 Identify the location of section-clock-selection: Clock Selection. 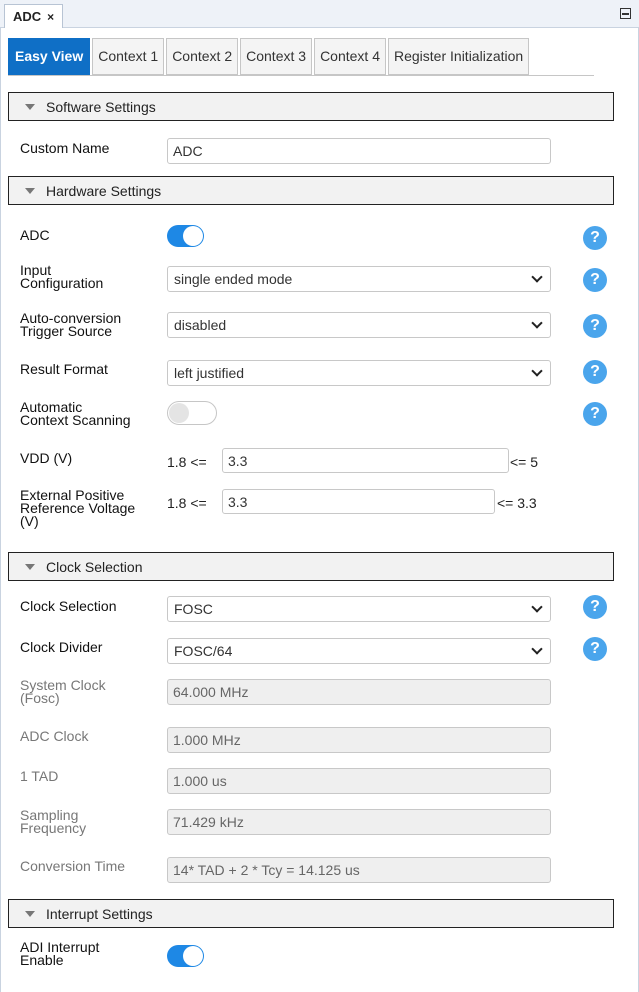
(311, 566).